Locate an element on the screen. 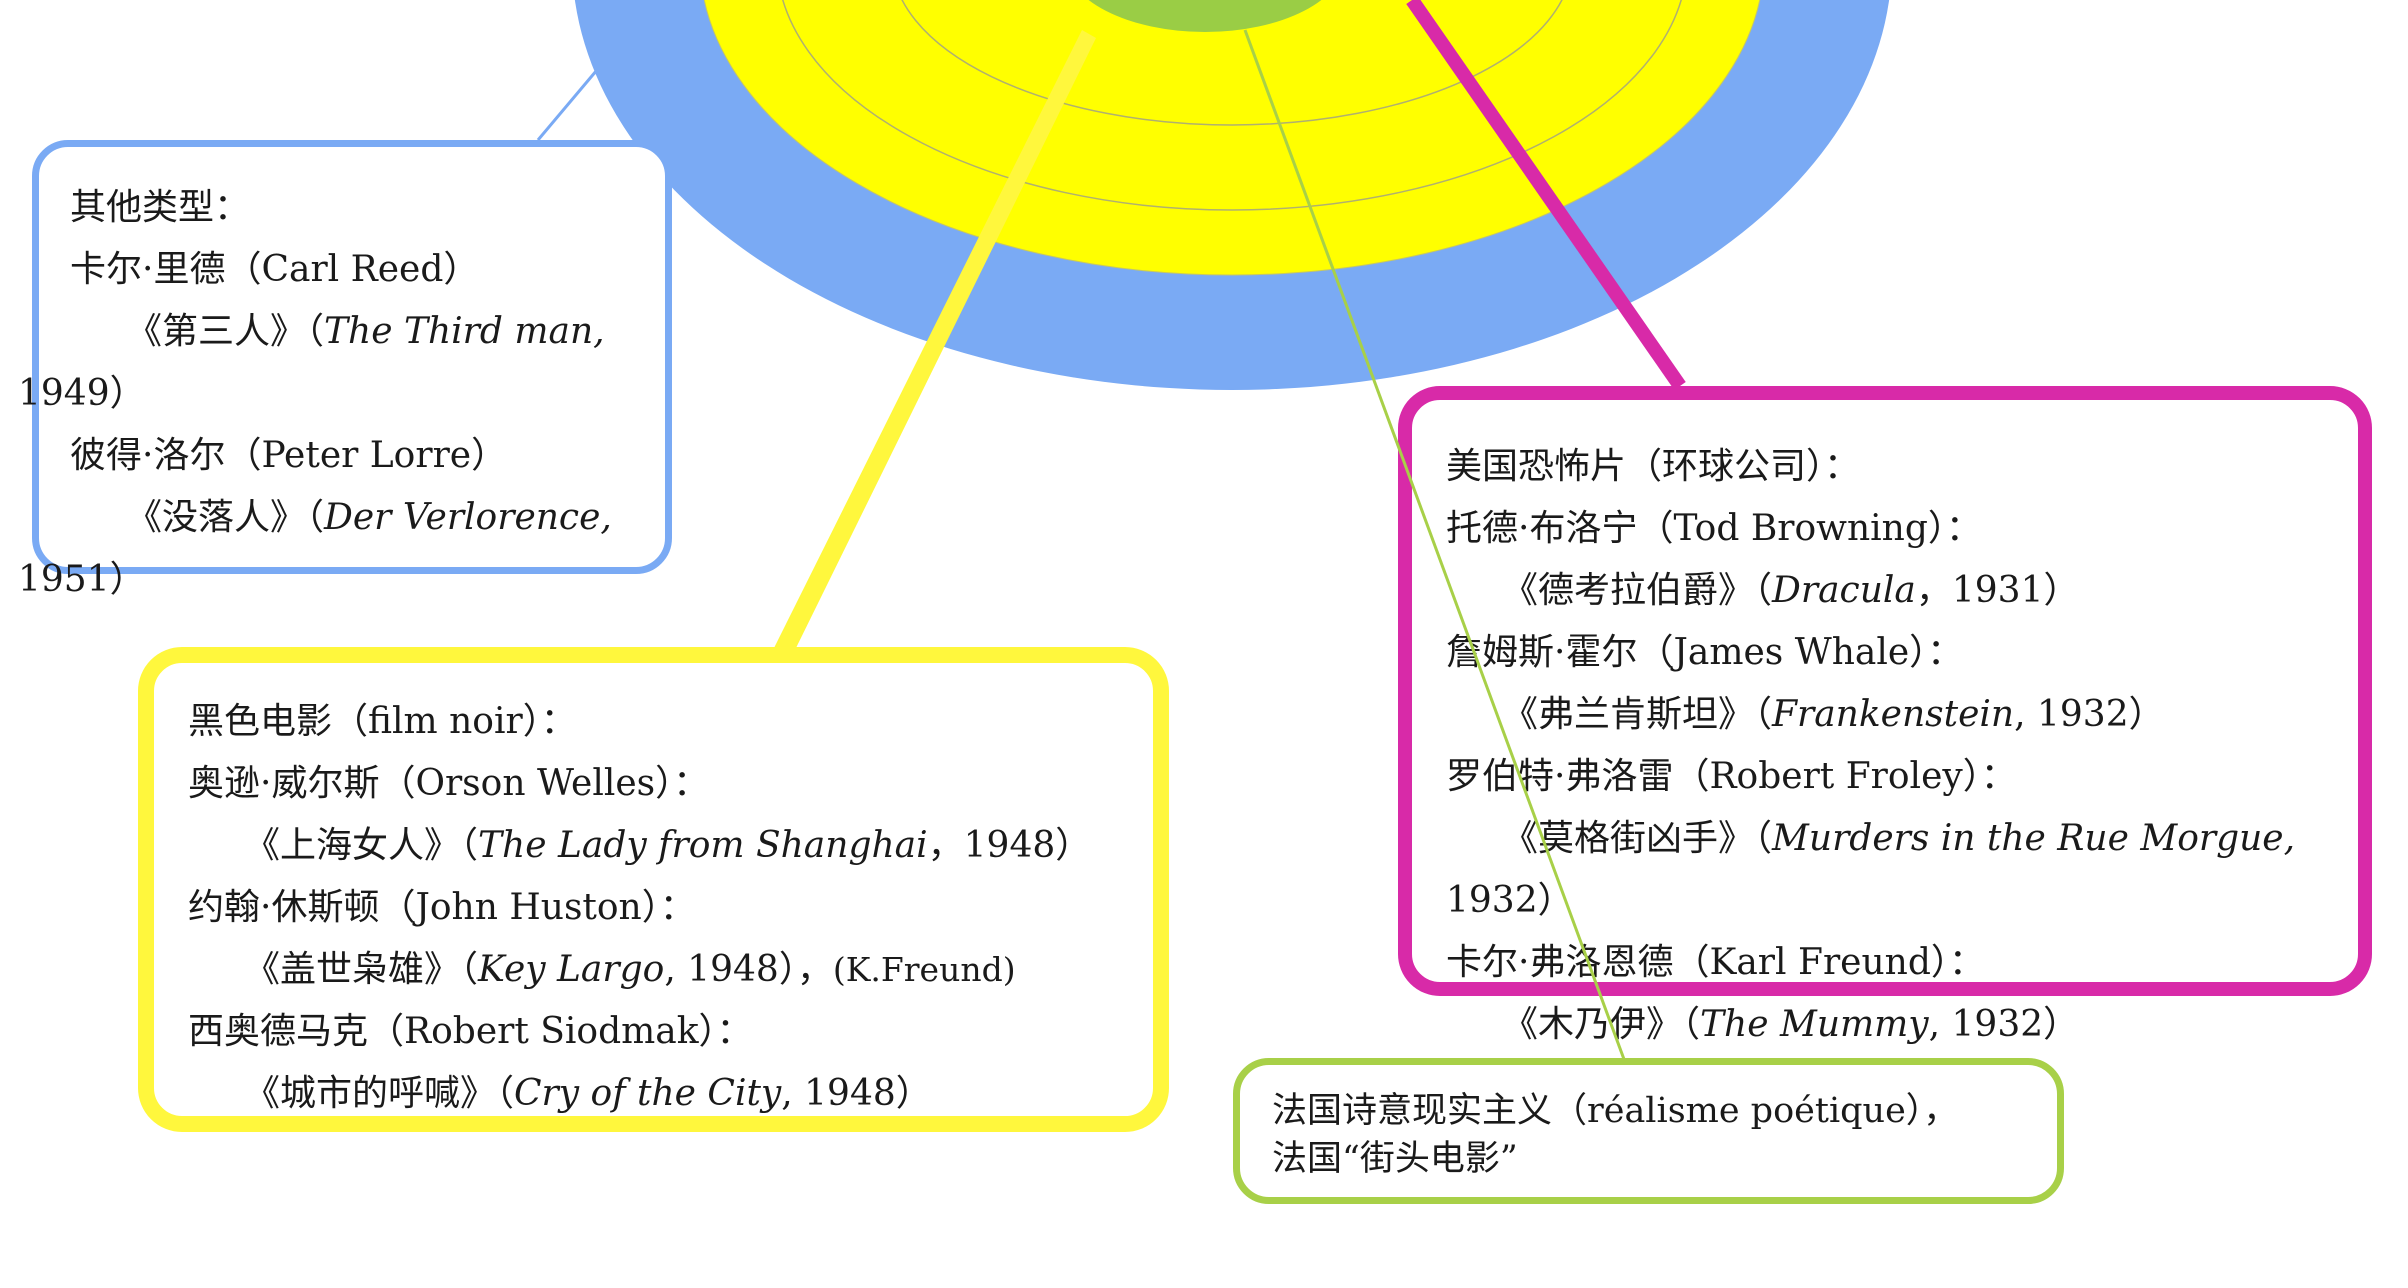 The height and width of the screenshot is (1288, 2408). french-line-2: 法国“街头电影” is located at coordinates (1395, 1159).